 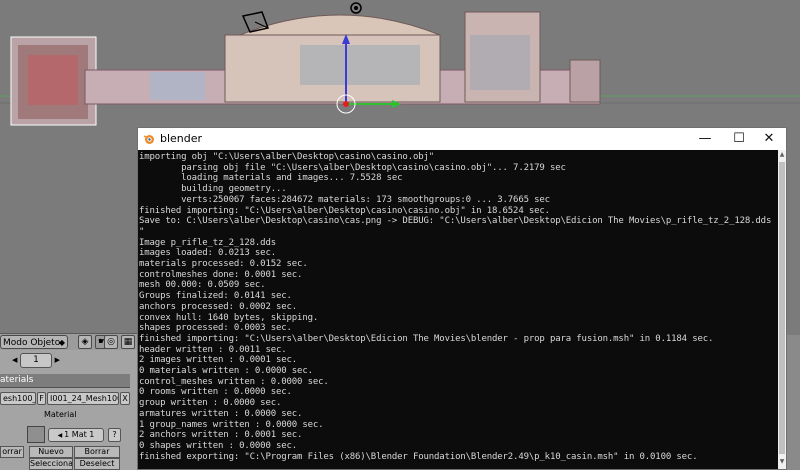 I want to click on chevron-left-icon: ◀, so click(x=14, y=360).